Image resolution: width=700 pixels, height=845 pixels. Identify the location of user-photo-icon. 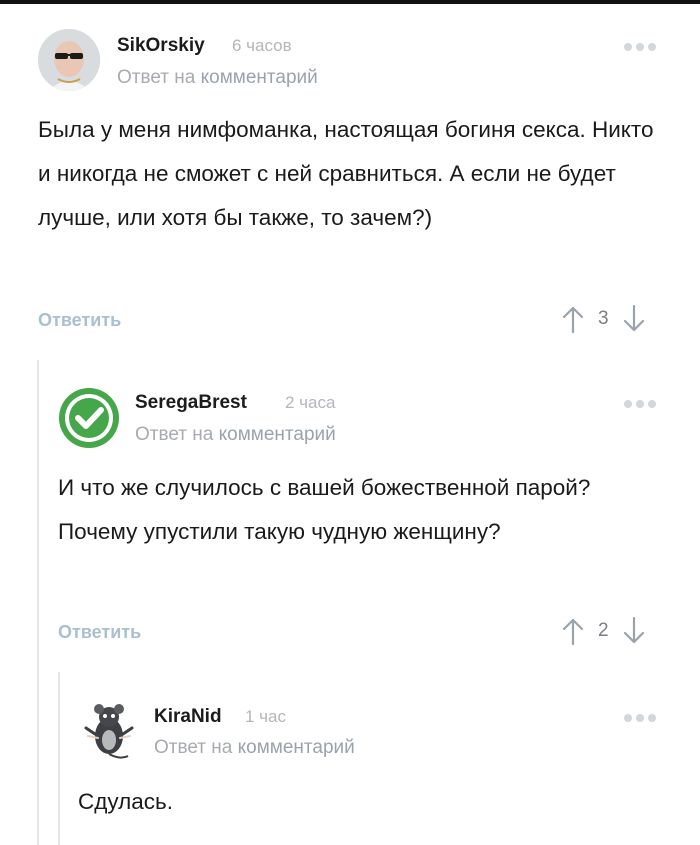
(69, 60).